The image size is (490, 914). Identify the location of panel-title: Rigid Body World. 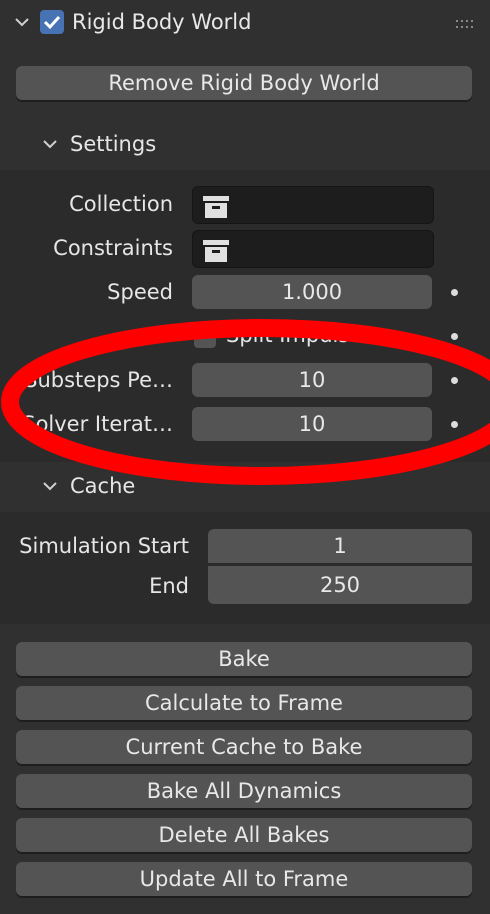
(162, 22).